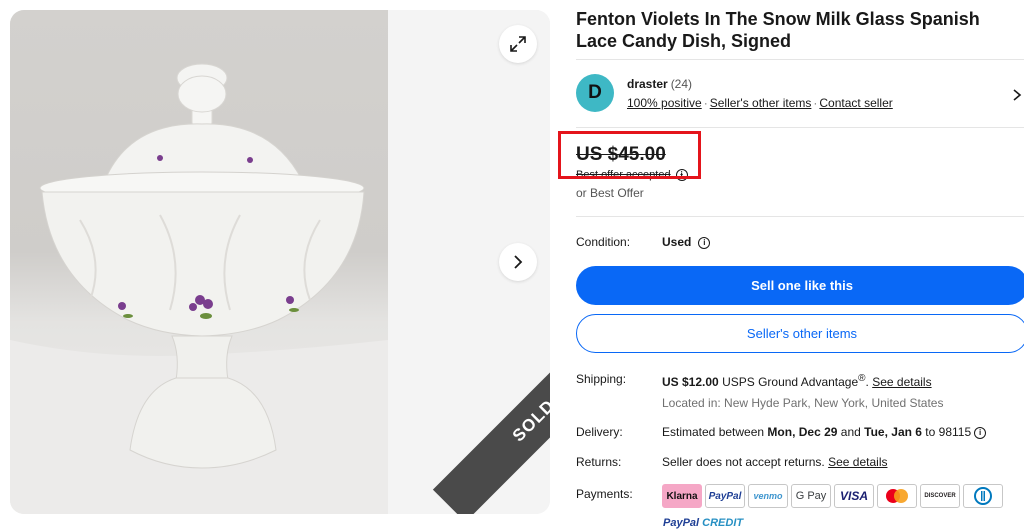 Image resolution: width=1024 pixels, height=531 pixels. What do you see at coordinates (743, 462) in the screenshot?
I see `returns-text: Seller does not accept returns.` at bounding box center [743, 462].